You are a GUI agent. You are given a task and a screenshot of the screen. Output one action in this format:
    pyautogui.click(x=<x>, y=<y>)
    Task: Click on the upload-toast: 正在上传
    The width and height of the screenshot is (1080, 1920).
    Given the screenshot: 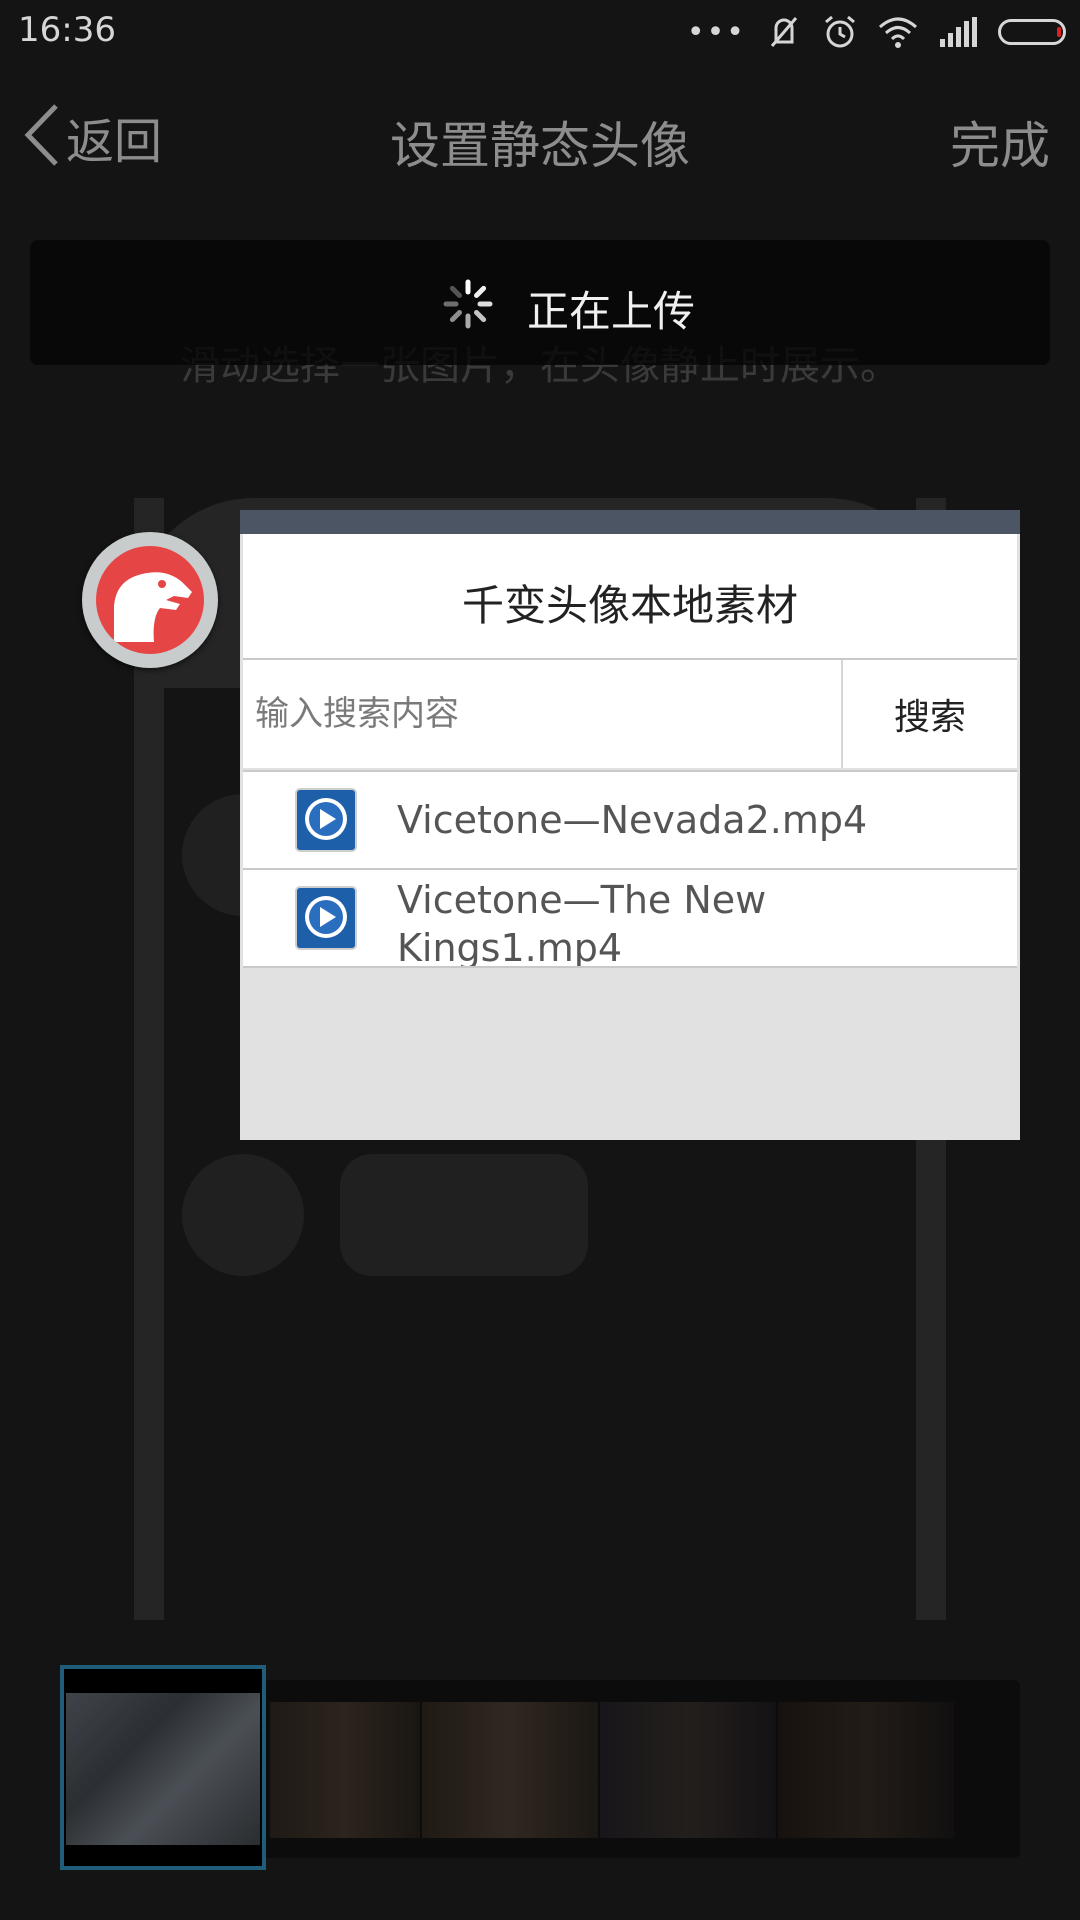 What is the action you would take?
    pyautogui.click(x=540, y=302)
    